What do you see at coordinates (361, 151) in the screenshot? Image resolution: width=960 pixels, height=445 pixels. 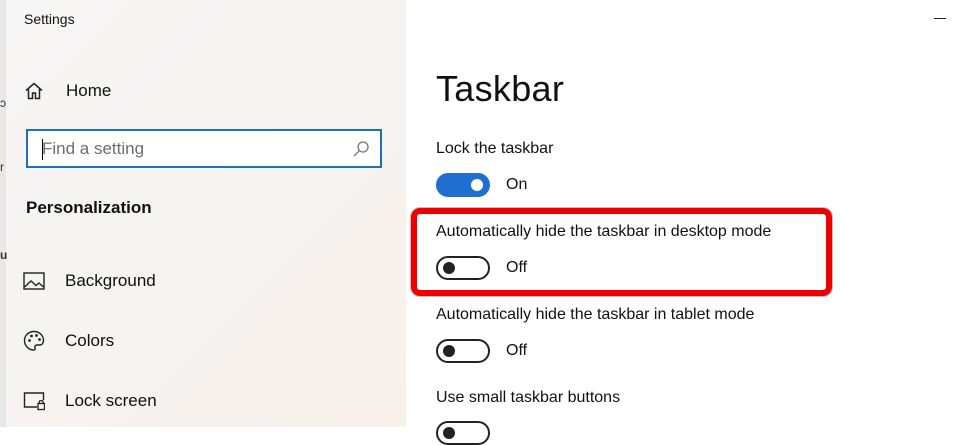 I see `search-icon` at bounding box center [361, 151].